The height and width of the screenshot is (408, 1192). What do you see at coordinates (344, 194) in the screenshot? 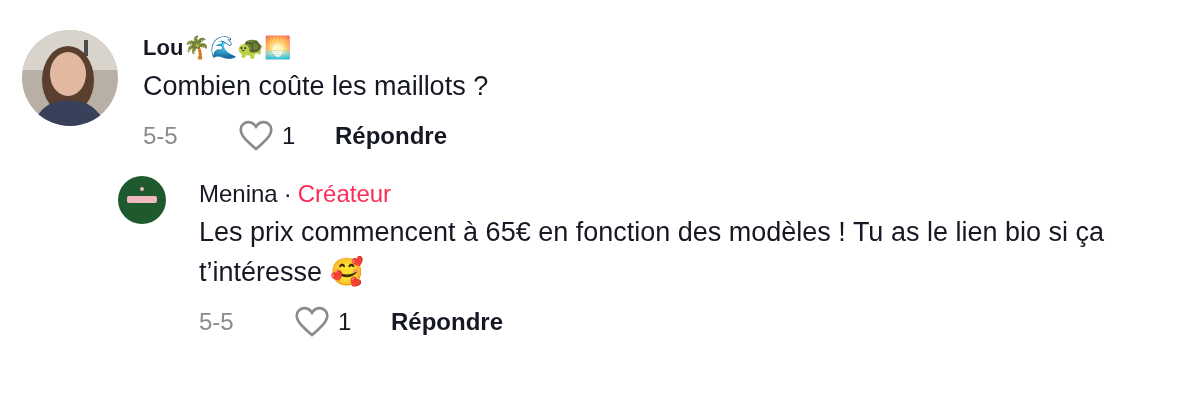
I see `creator-label: Créateur` at bounding box center [344, 194].